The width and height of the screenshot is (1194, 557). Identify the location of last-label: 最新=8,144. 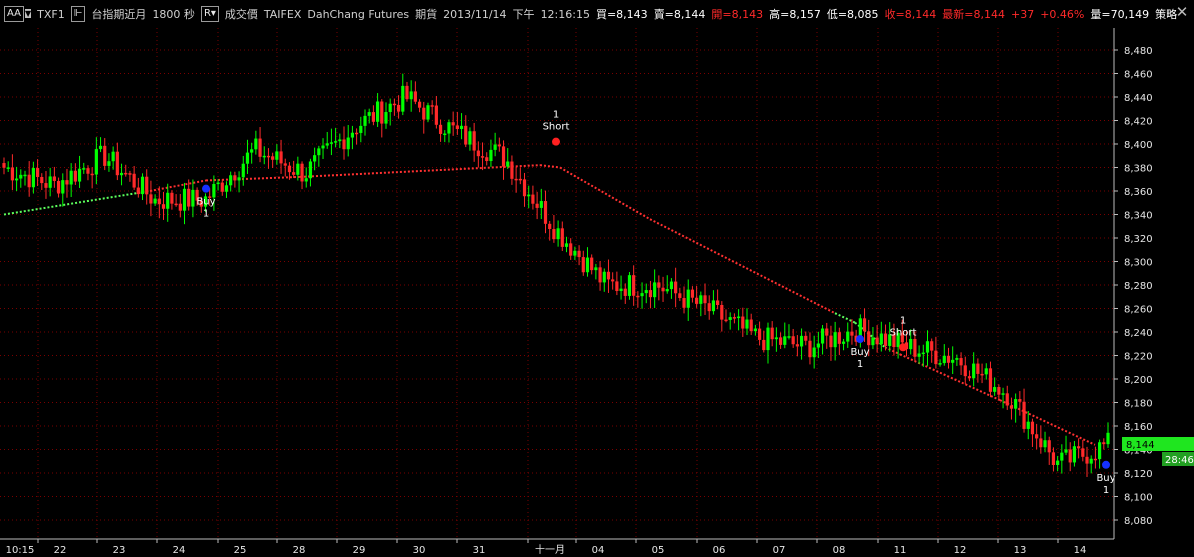
(973, 14).